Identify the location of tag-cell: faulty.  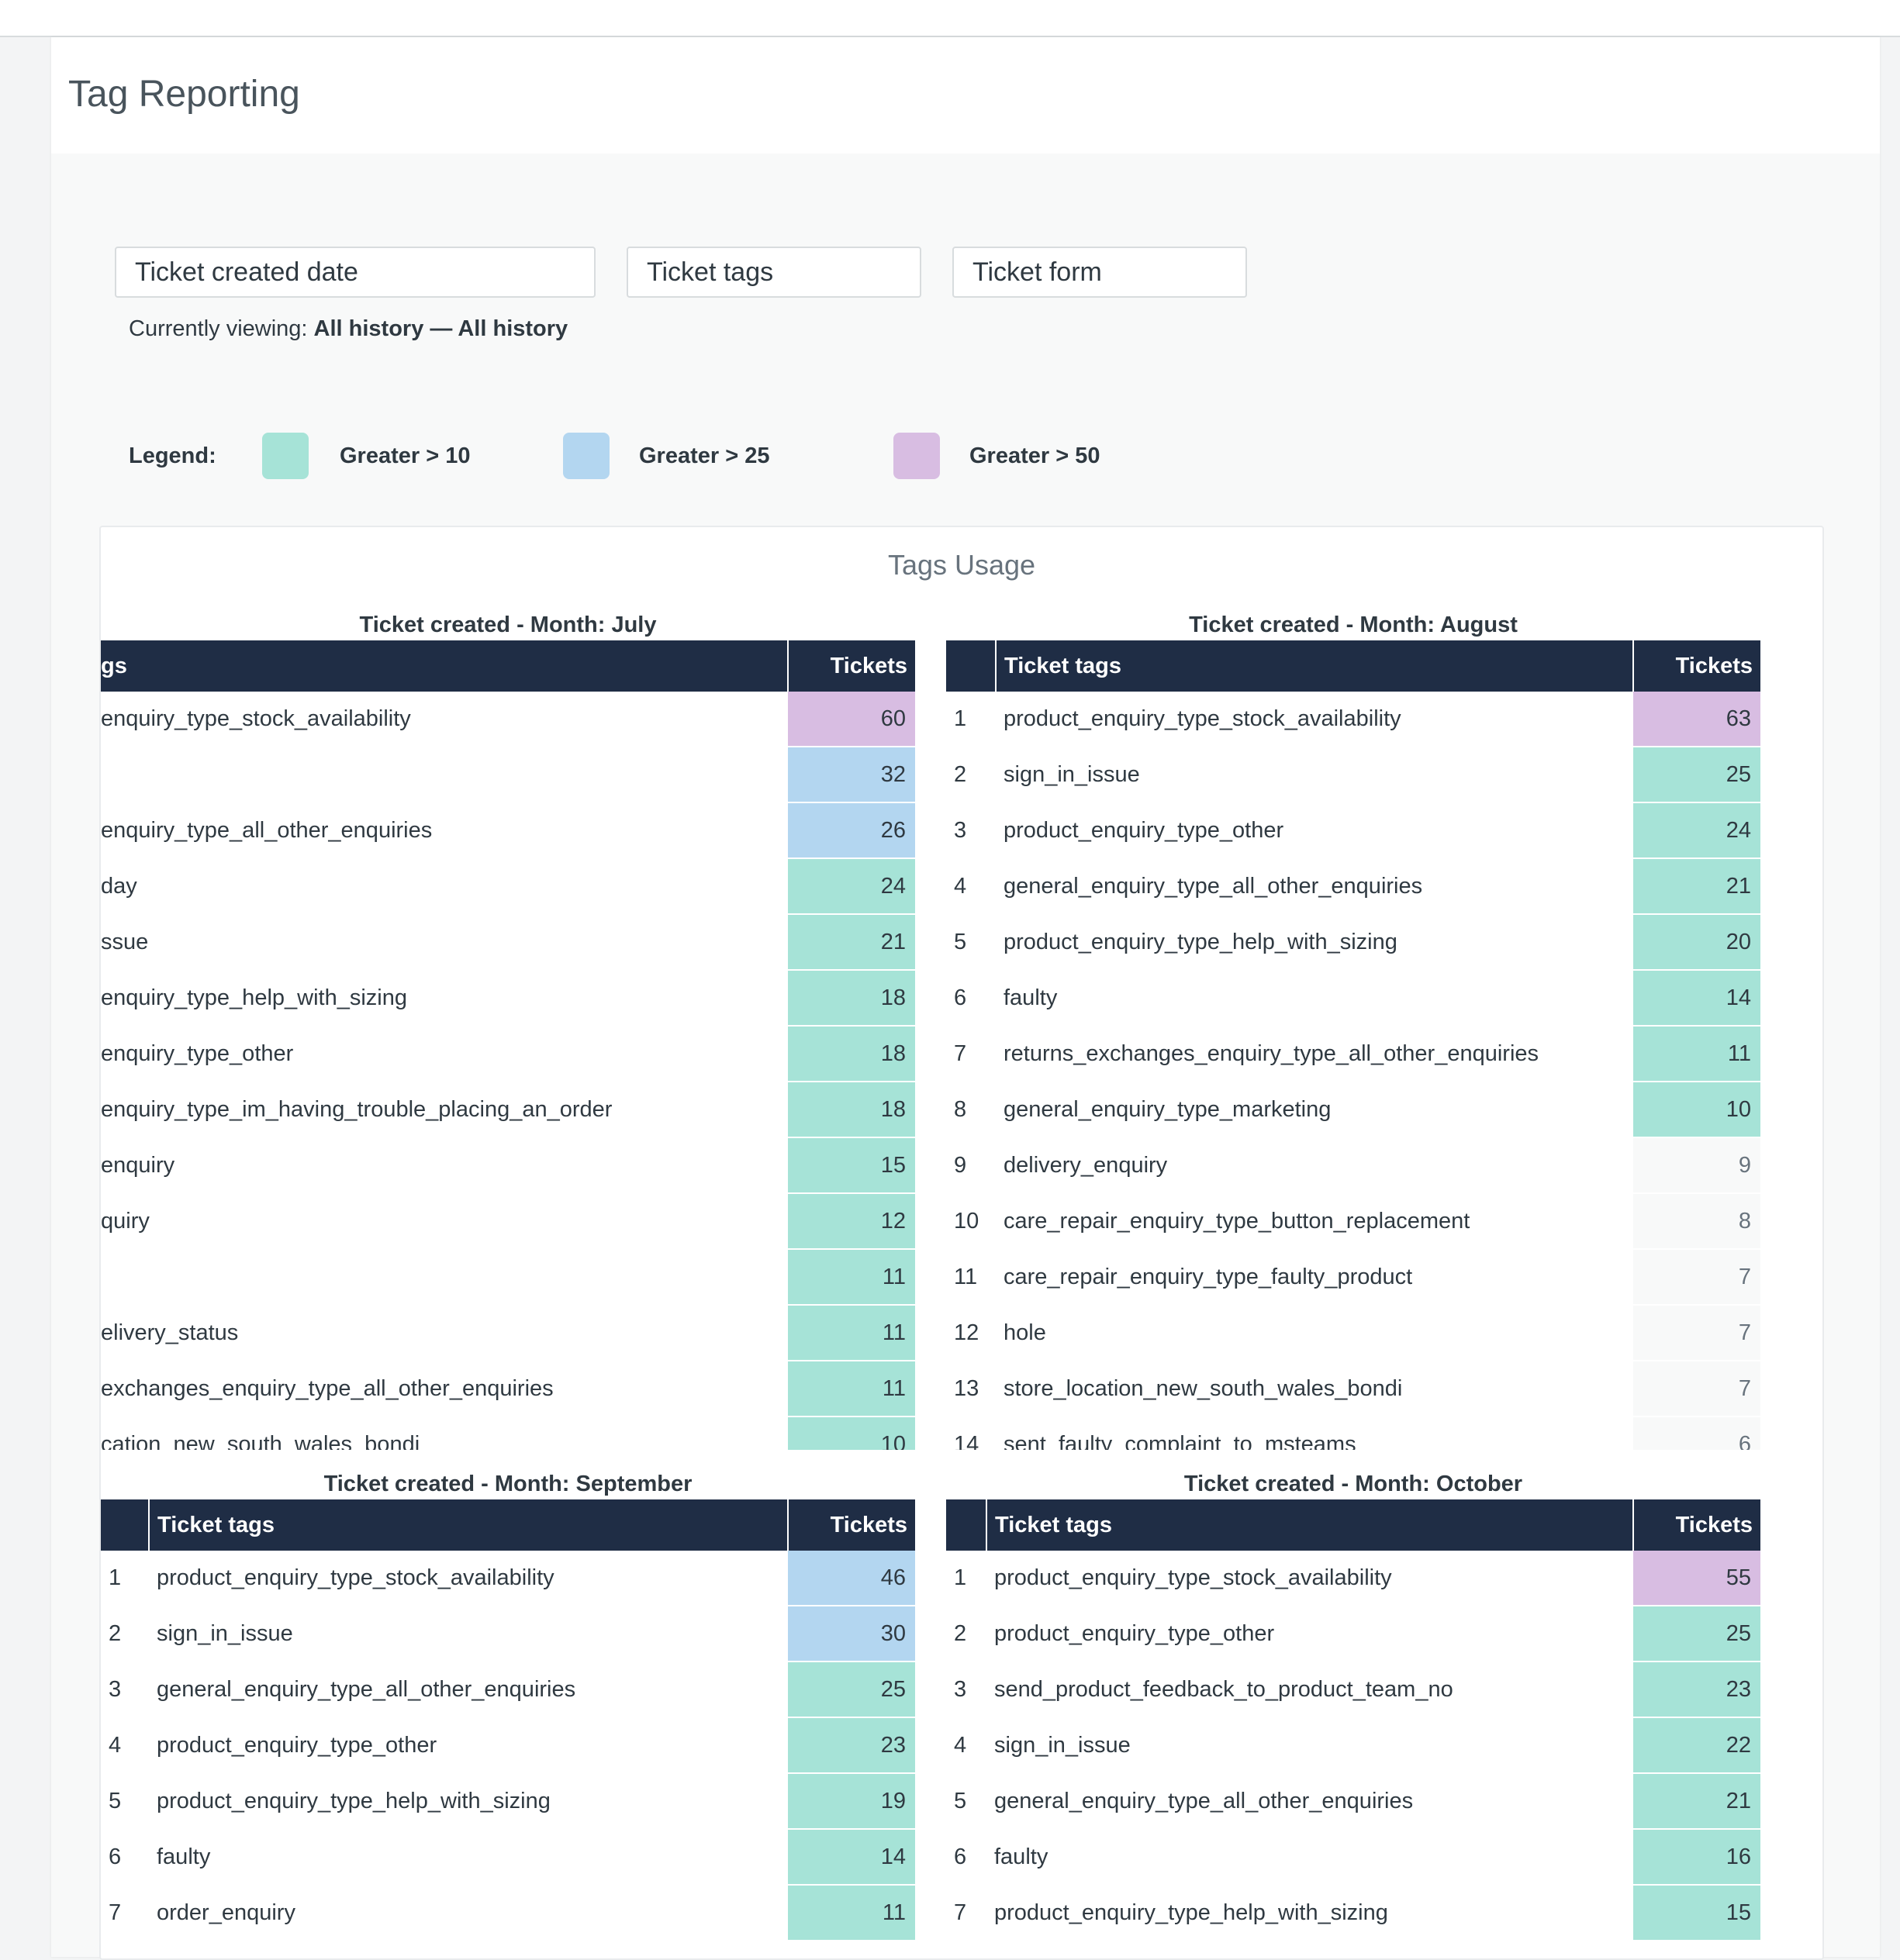
(1021, 1856).